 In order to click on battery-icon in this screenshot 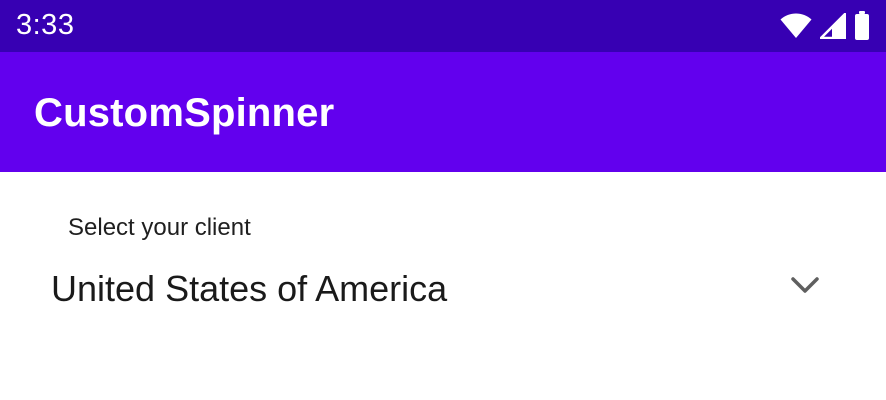, I will do `click(862, 26)`.